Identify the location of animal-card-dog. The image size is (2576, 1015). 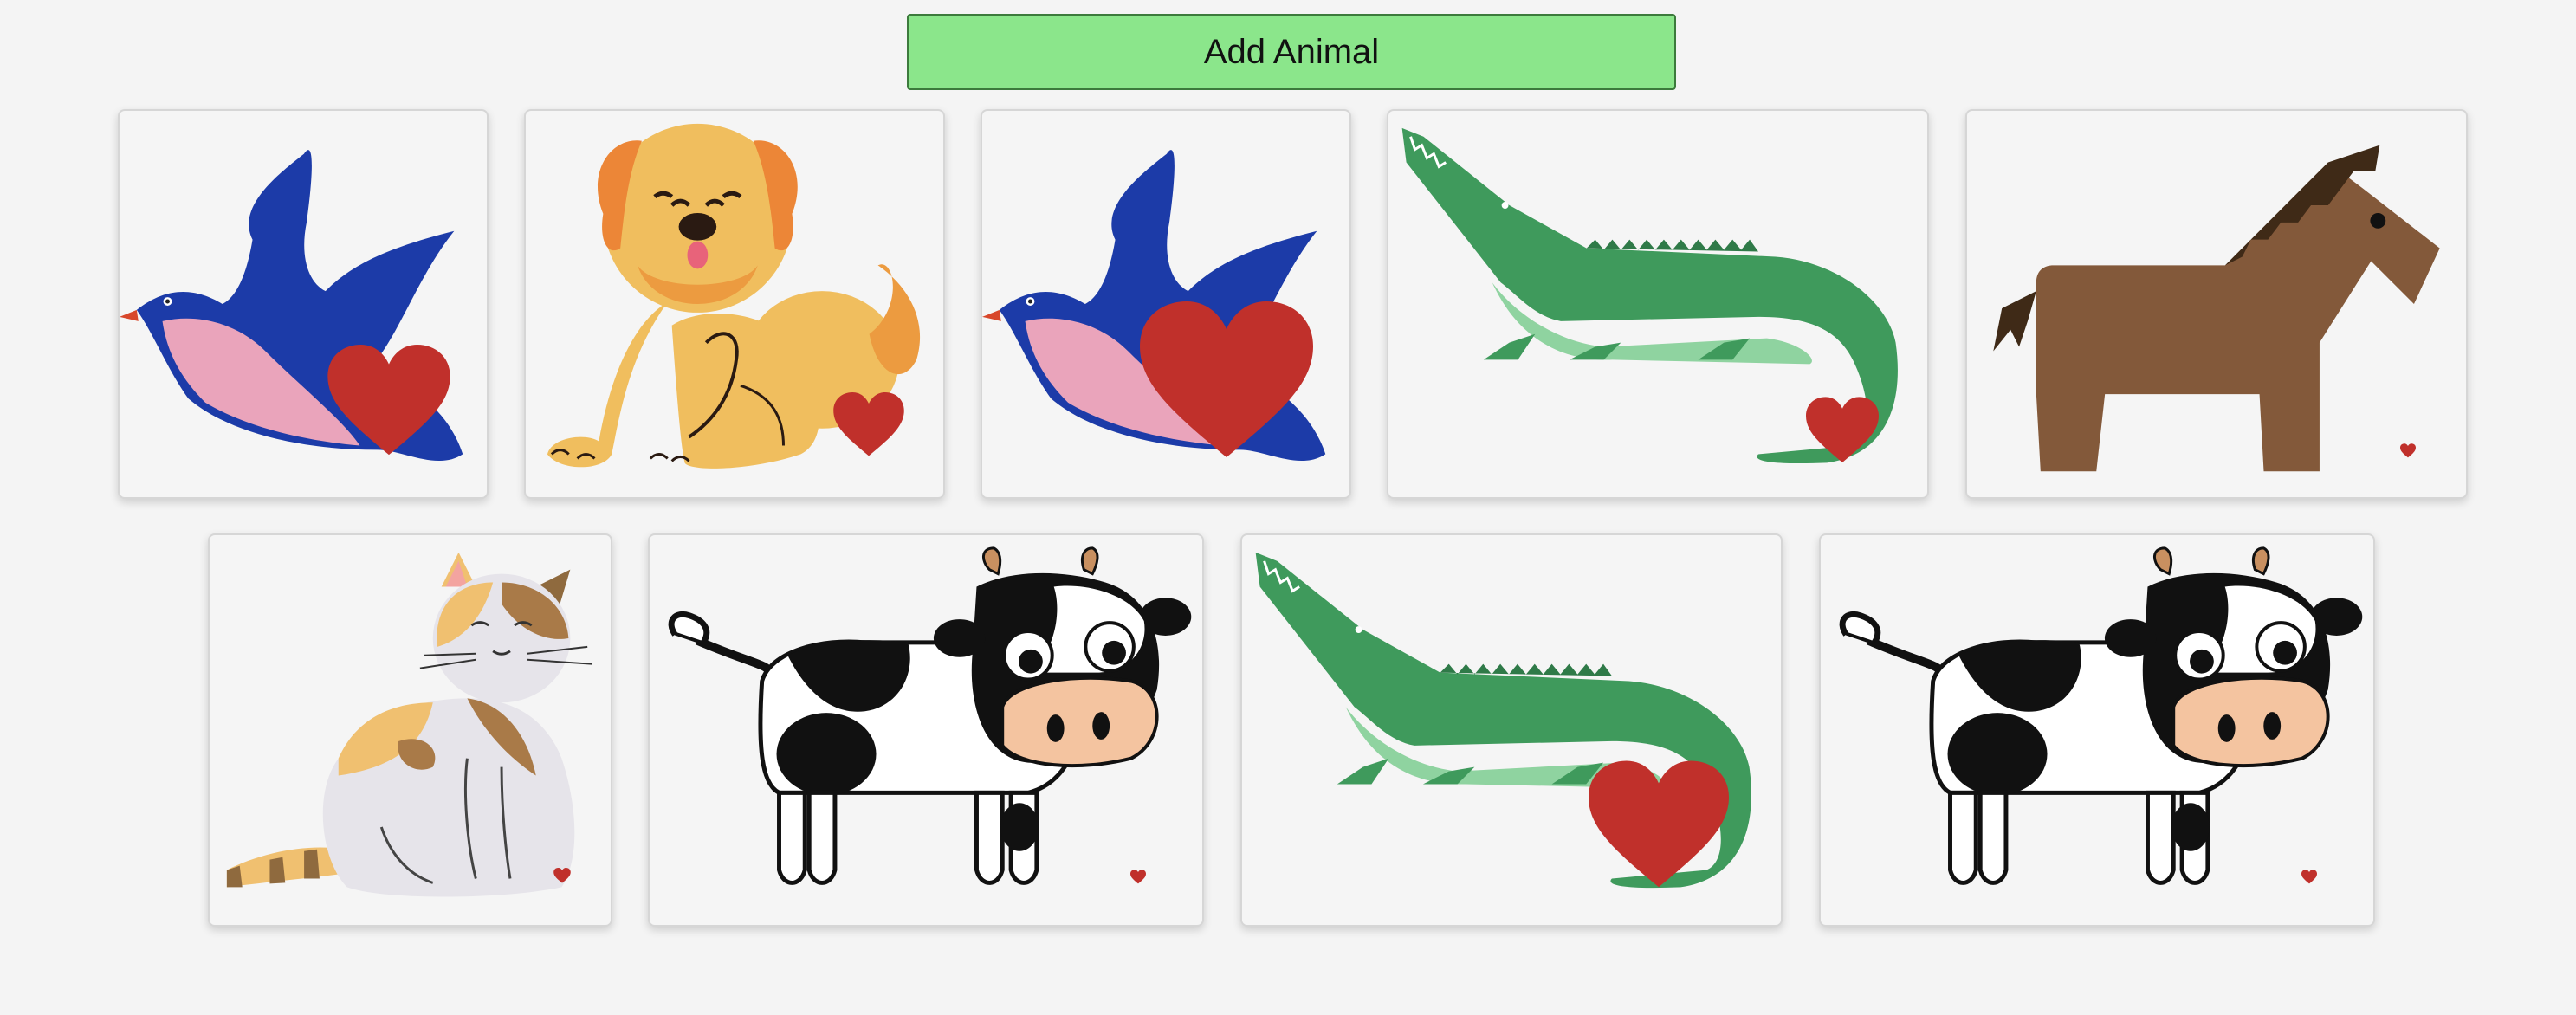
(734, 304).